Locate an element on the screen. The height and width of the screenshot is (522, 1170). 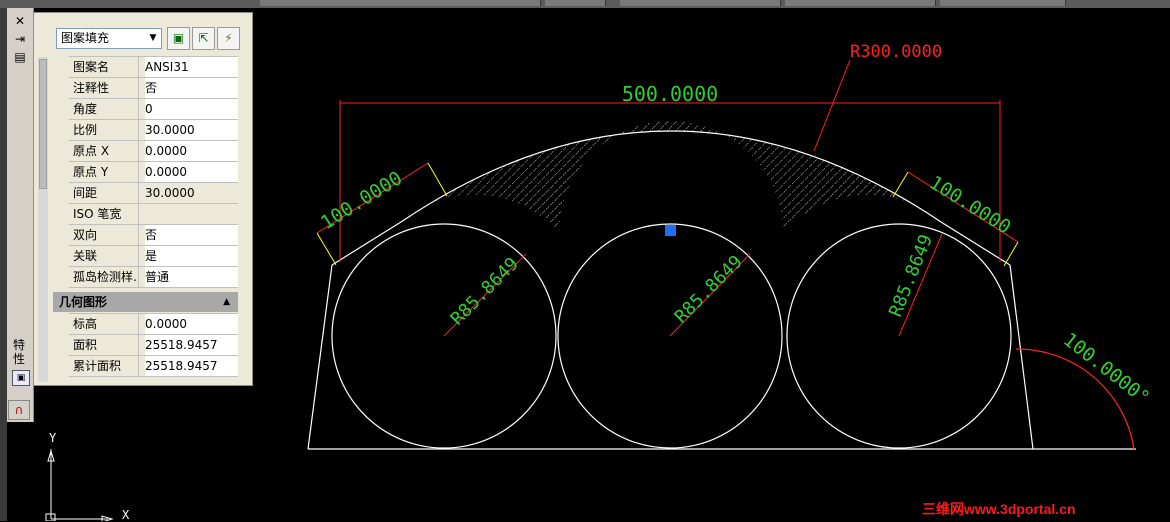
palette-title-strip: ✕ ⇥ ▤ 特性 ▣ is located at coordinates (20, 215).